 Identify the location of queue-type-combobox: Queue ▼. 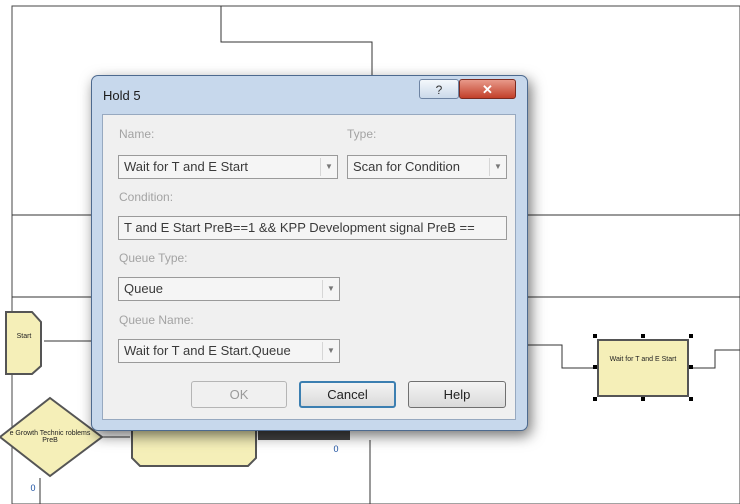
(229, 289).